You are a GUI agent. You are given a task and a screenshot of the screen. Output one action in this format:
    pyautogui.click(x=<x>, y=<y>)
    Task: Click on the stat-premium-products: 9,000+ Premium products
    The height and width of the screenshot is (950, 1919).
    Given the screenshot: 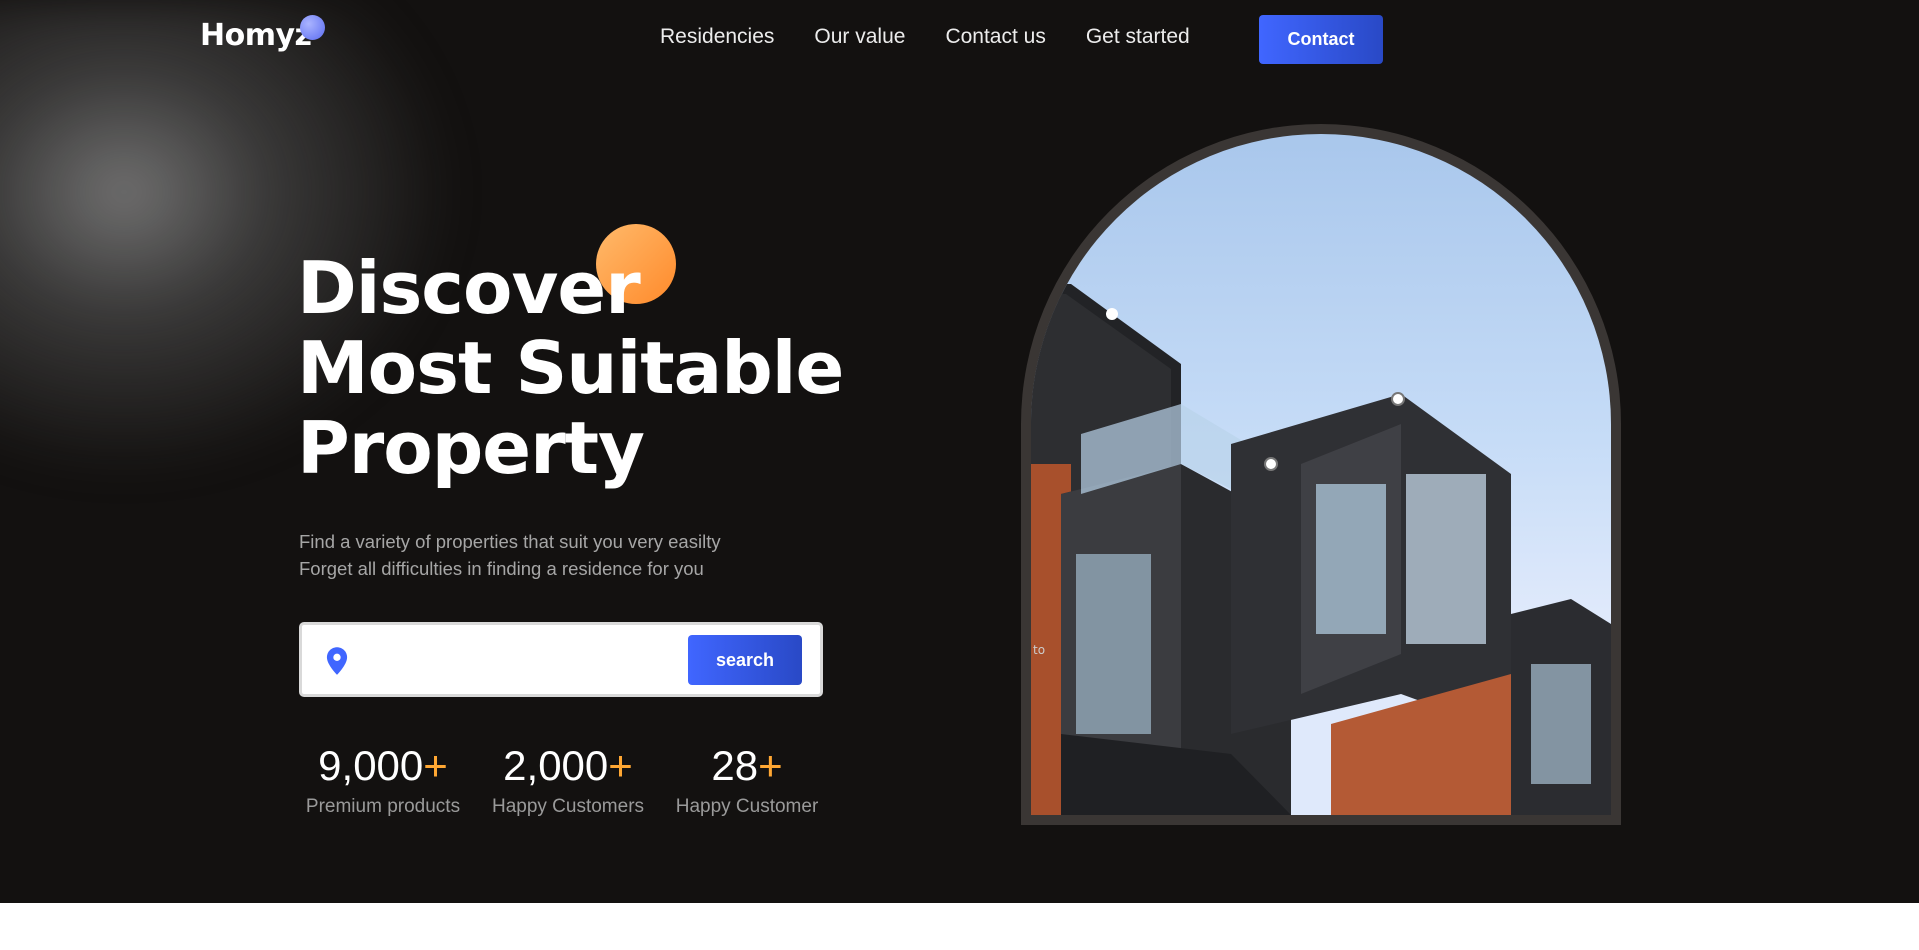 What is the action you would take?
    pyautogui.click(x=383, y=779)
    